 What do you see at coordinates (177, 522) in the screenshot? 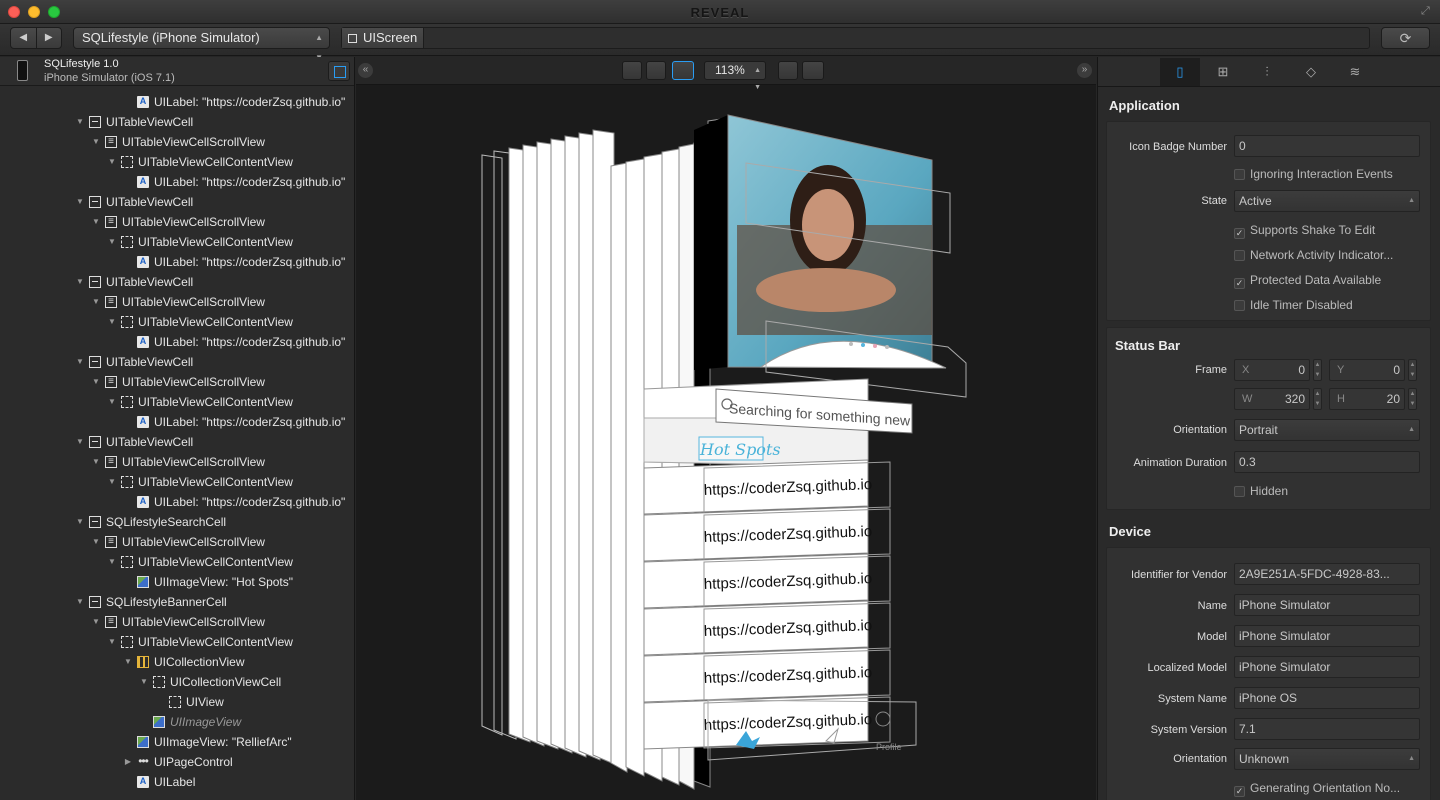
I see `tree-row: ▼ SQLifestyleSearchCell` at bounding box center [177, 522].